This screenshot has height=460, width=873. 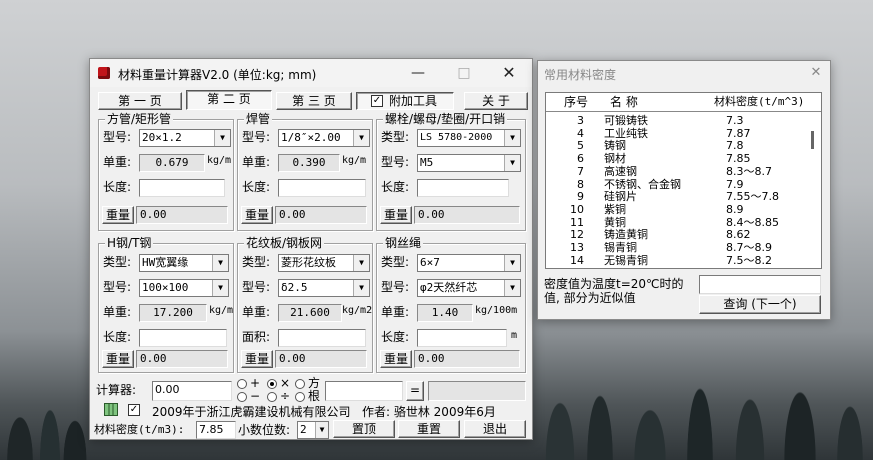 I want to click on wire-rope-model-select: φ2天然纤芯 ▼, so click(x=469, y=288).